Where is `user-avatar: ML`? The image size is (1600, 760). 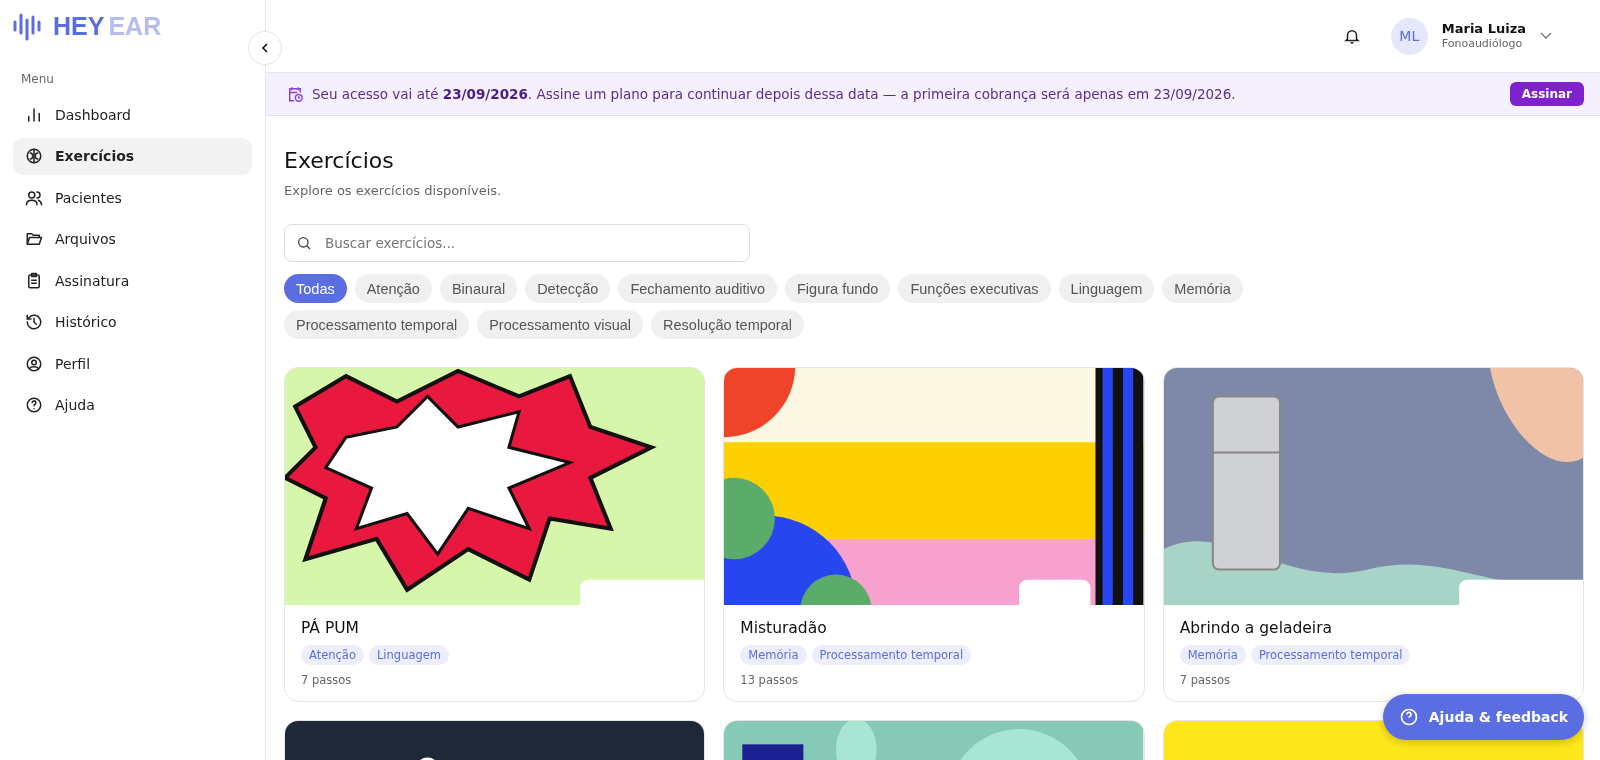 user-avatar: ML is located at coordinates (1409, 36).